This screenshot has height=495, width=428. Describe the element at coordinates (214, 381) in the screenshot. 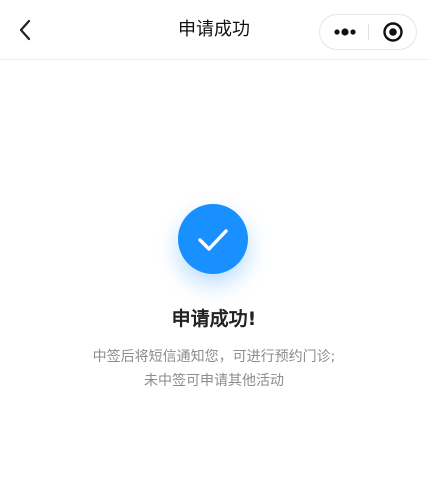

I see `description-line: 未中签可申请其他活动` at that location.